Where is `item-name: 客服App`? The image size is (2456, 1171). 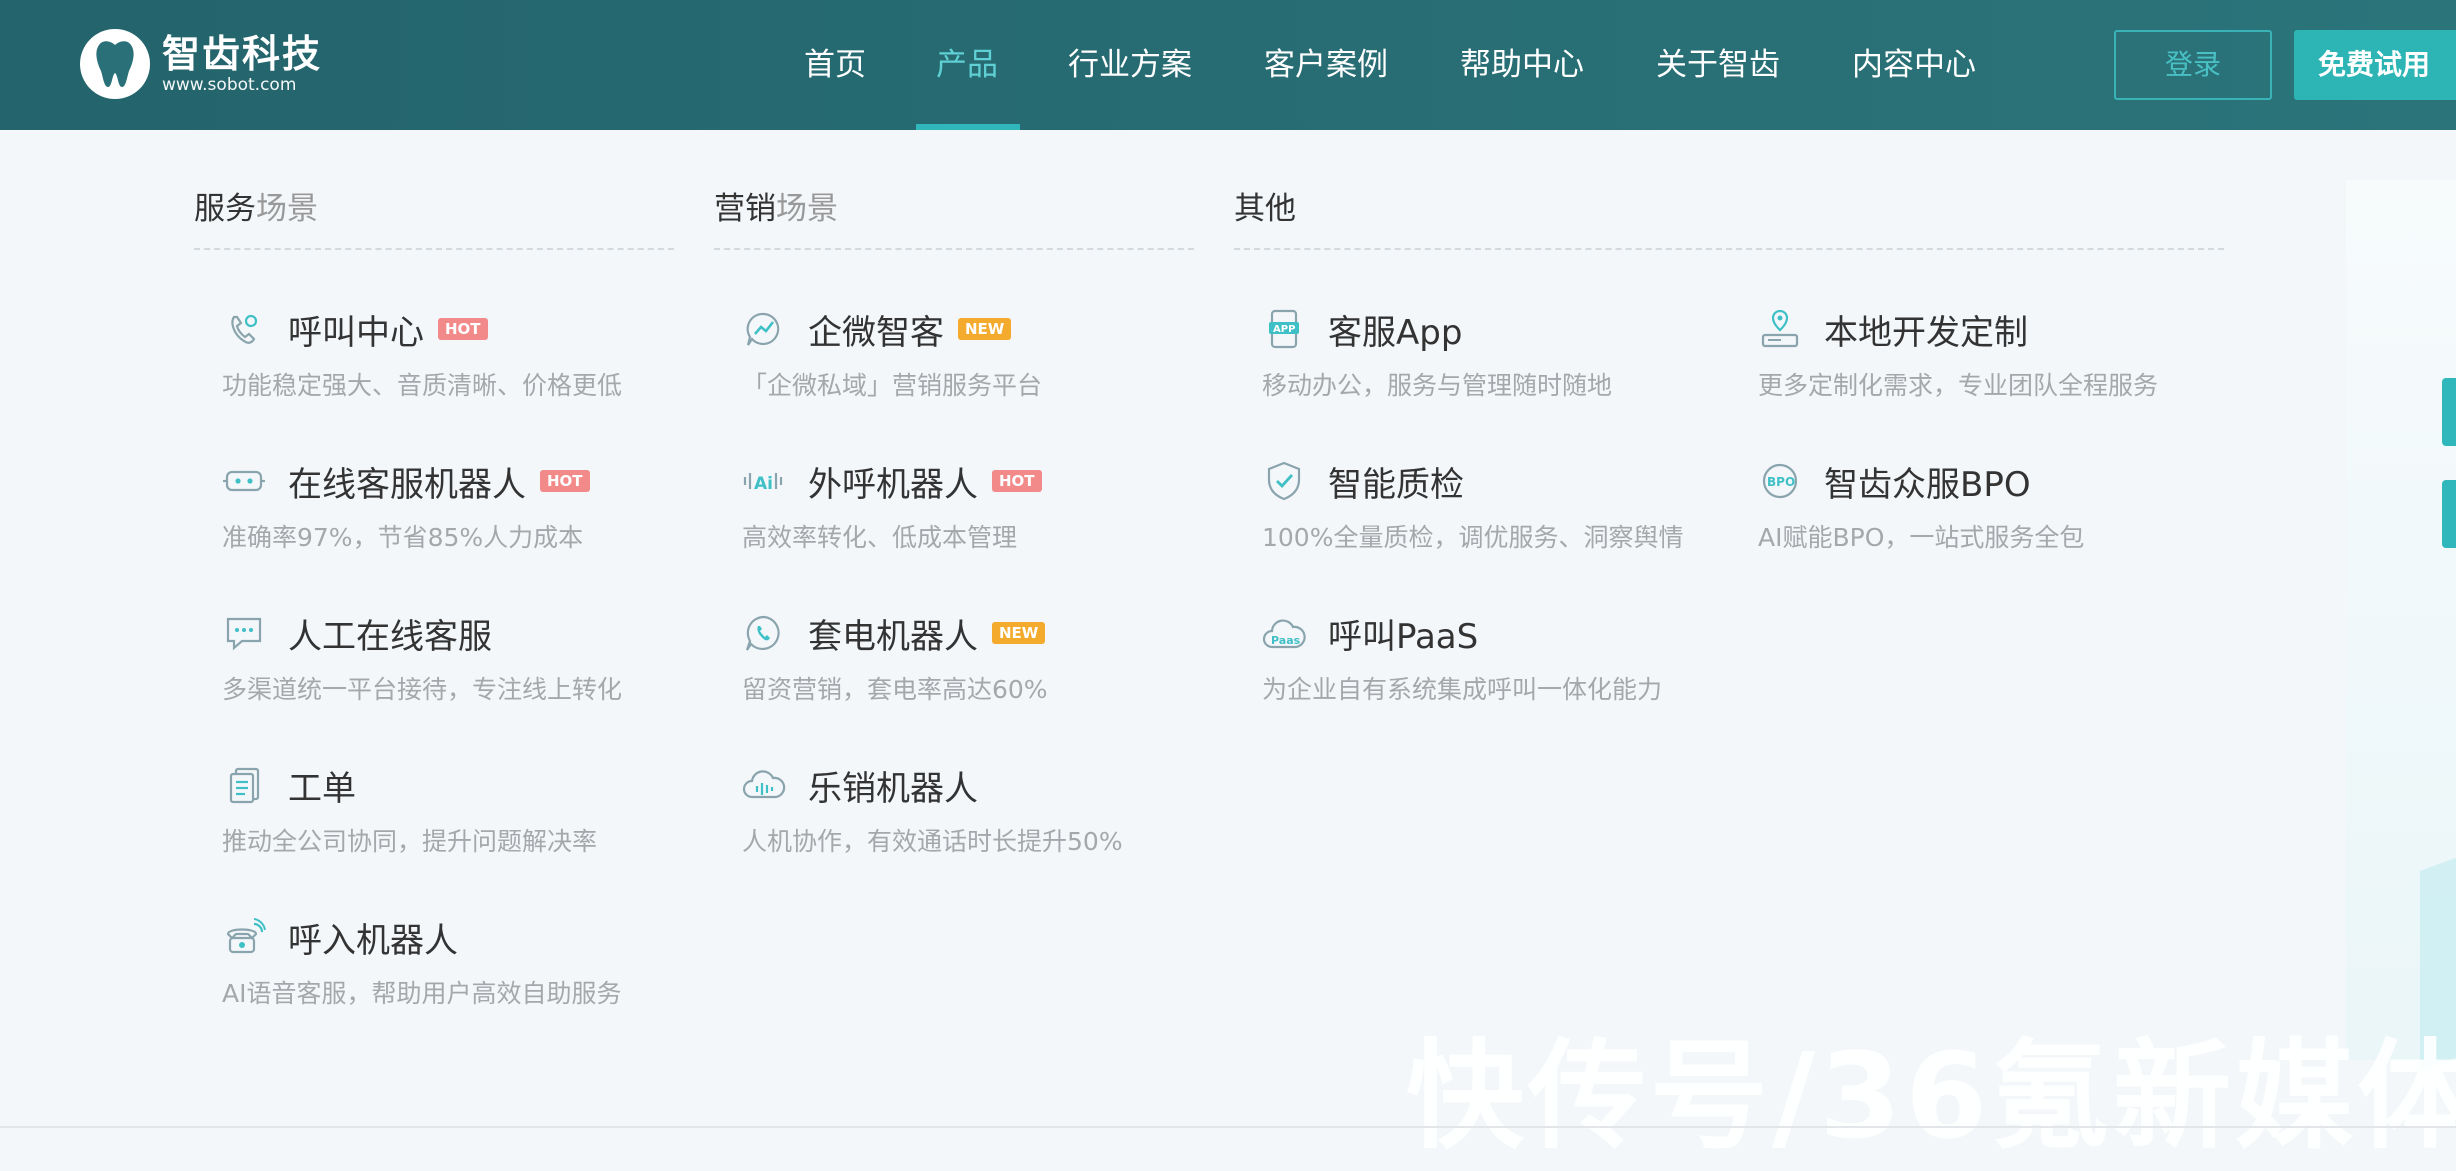
item-name: 客服App is located at coordinates (1395, 332).